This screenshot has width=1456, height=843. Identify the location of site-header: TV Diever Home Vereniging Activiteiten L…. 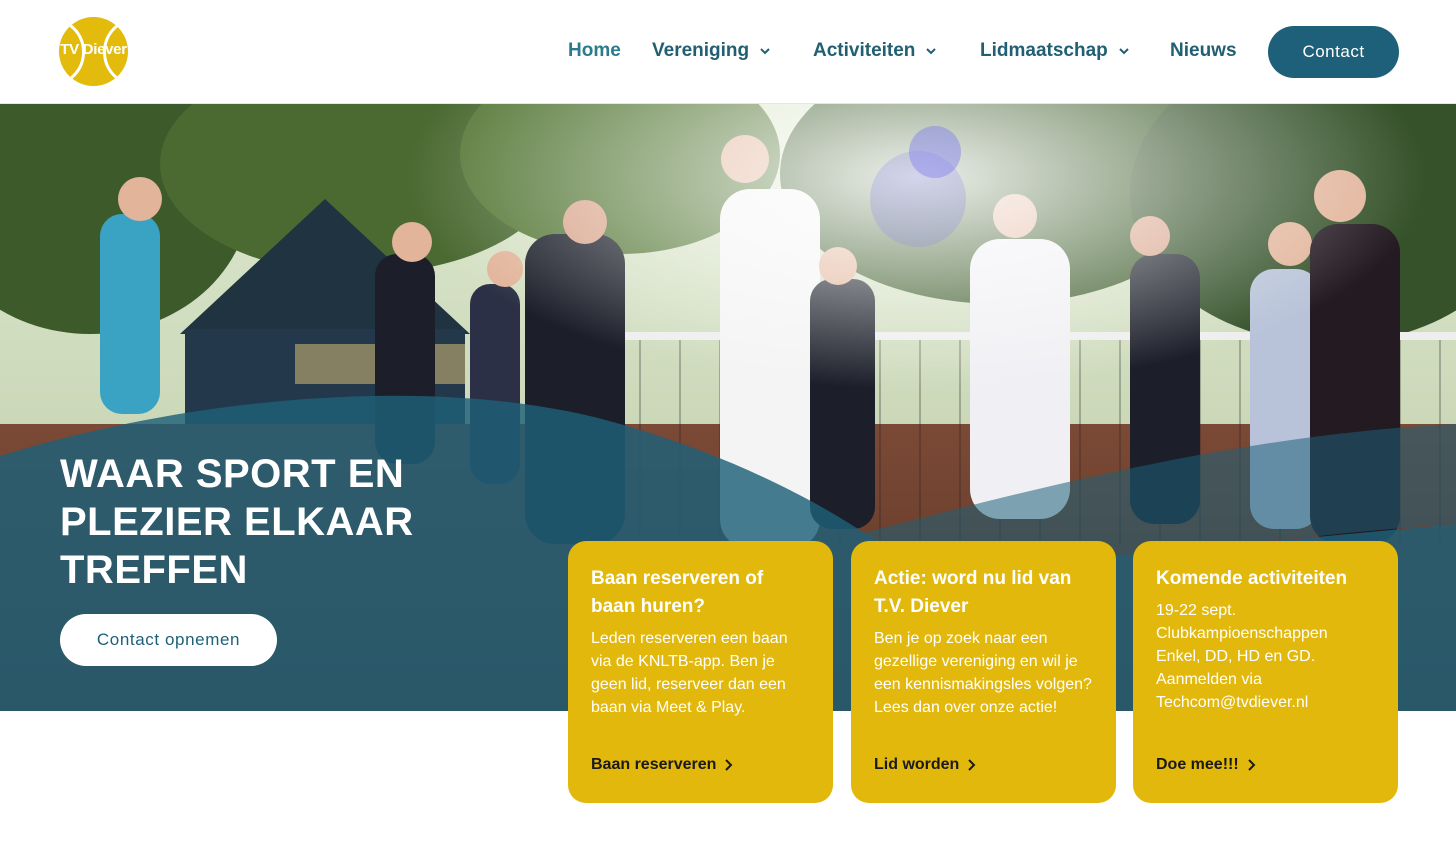
(728, 52).